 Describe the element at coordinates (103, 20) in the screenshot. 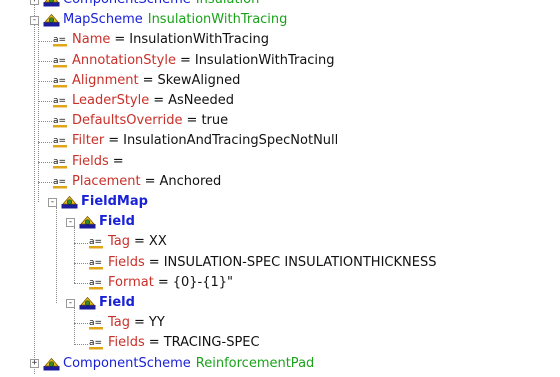

I see `element-name: MapScheme` at that location.